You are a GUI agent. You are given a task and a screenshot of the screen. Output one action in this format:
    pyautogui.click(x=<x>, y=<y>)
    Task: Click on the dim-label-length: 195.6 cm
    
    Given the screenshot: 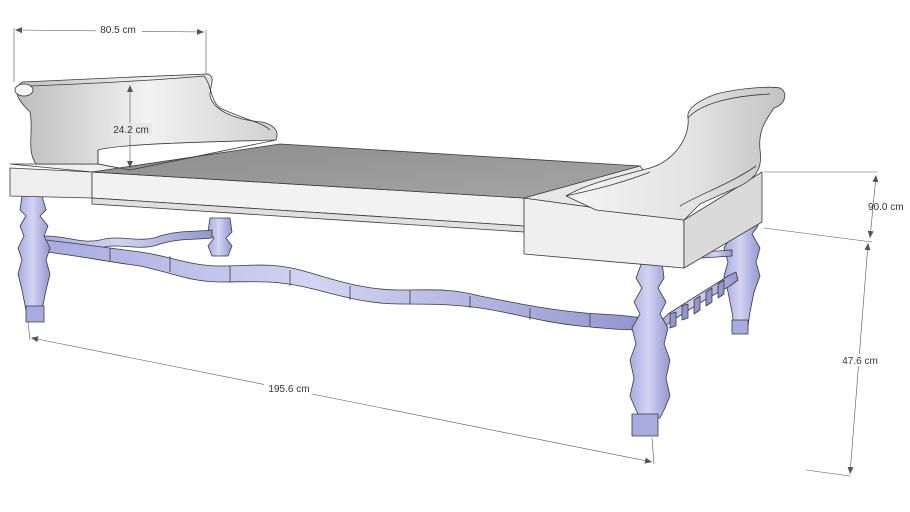 What is the action you would take?
    pyautogui.click(x=288, y=389)
    